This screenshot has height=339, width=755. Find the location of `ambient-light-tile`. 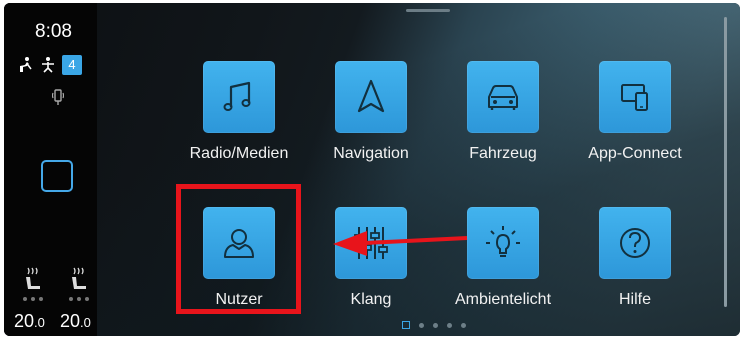

ambient-light-tile is located at coordinates (503, 243).